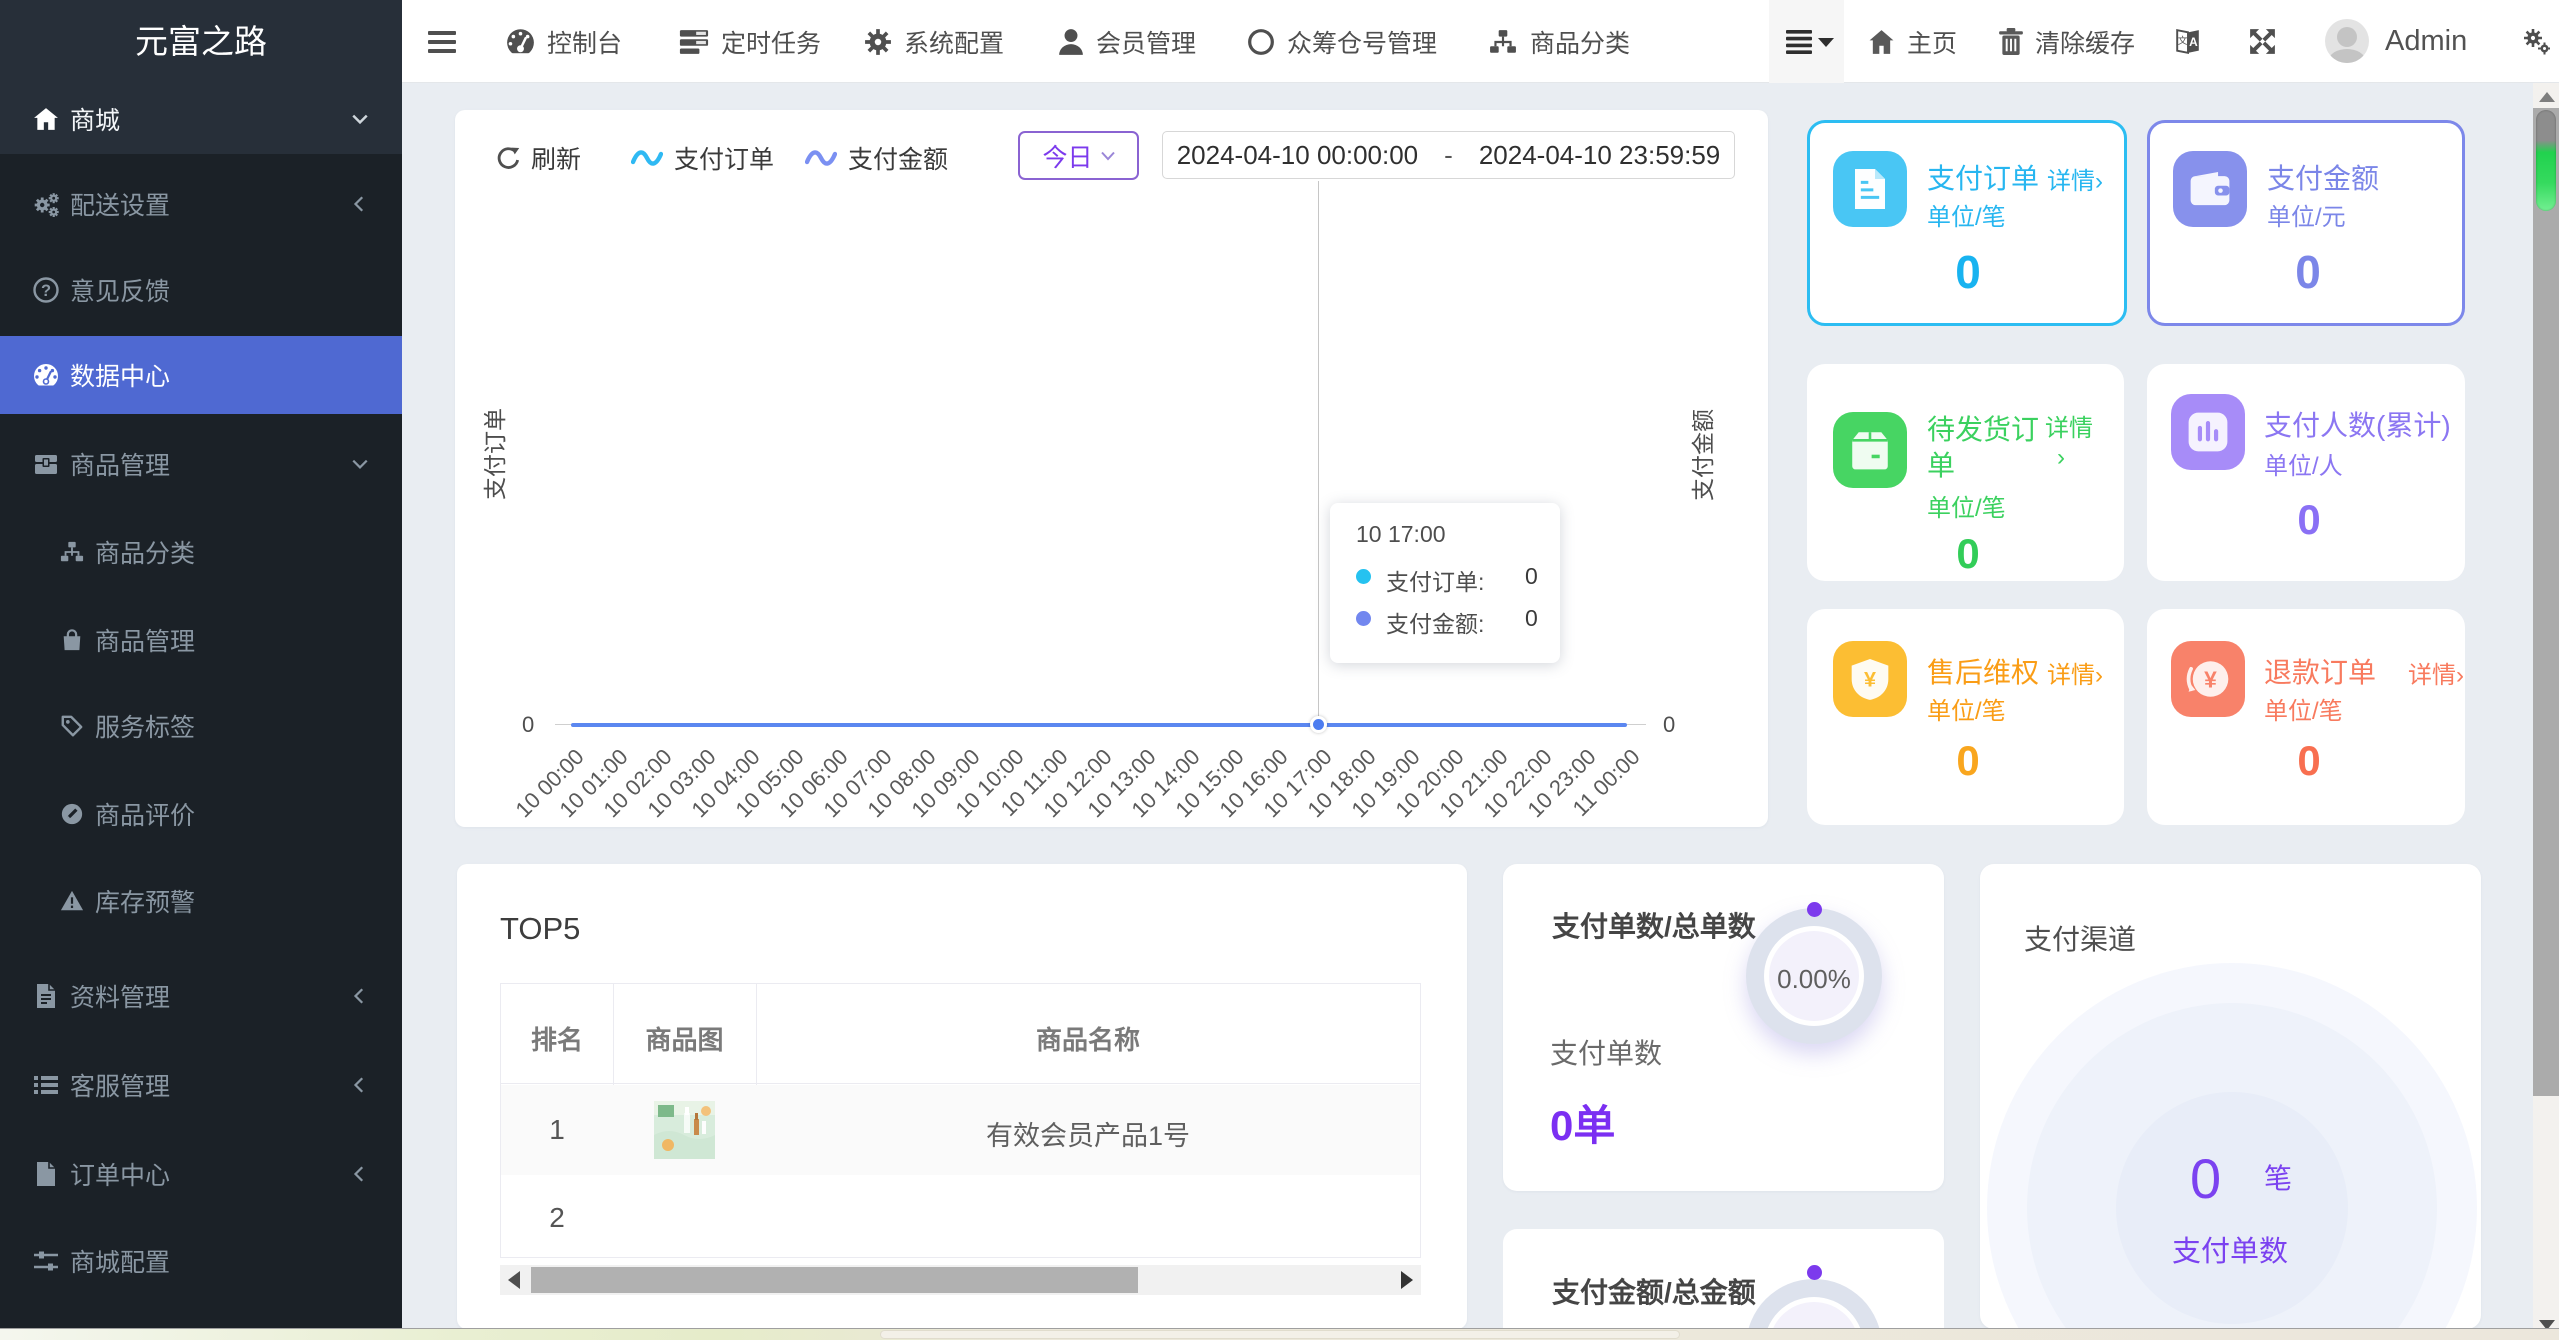  Describe the element at coordinates (2193, 42) in the screenshot. I see `svg-text: A` at that location.